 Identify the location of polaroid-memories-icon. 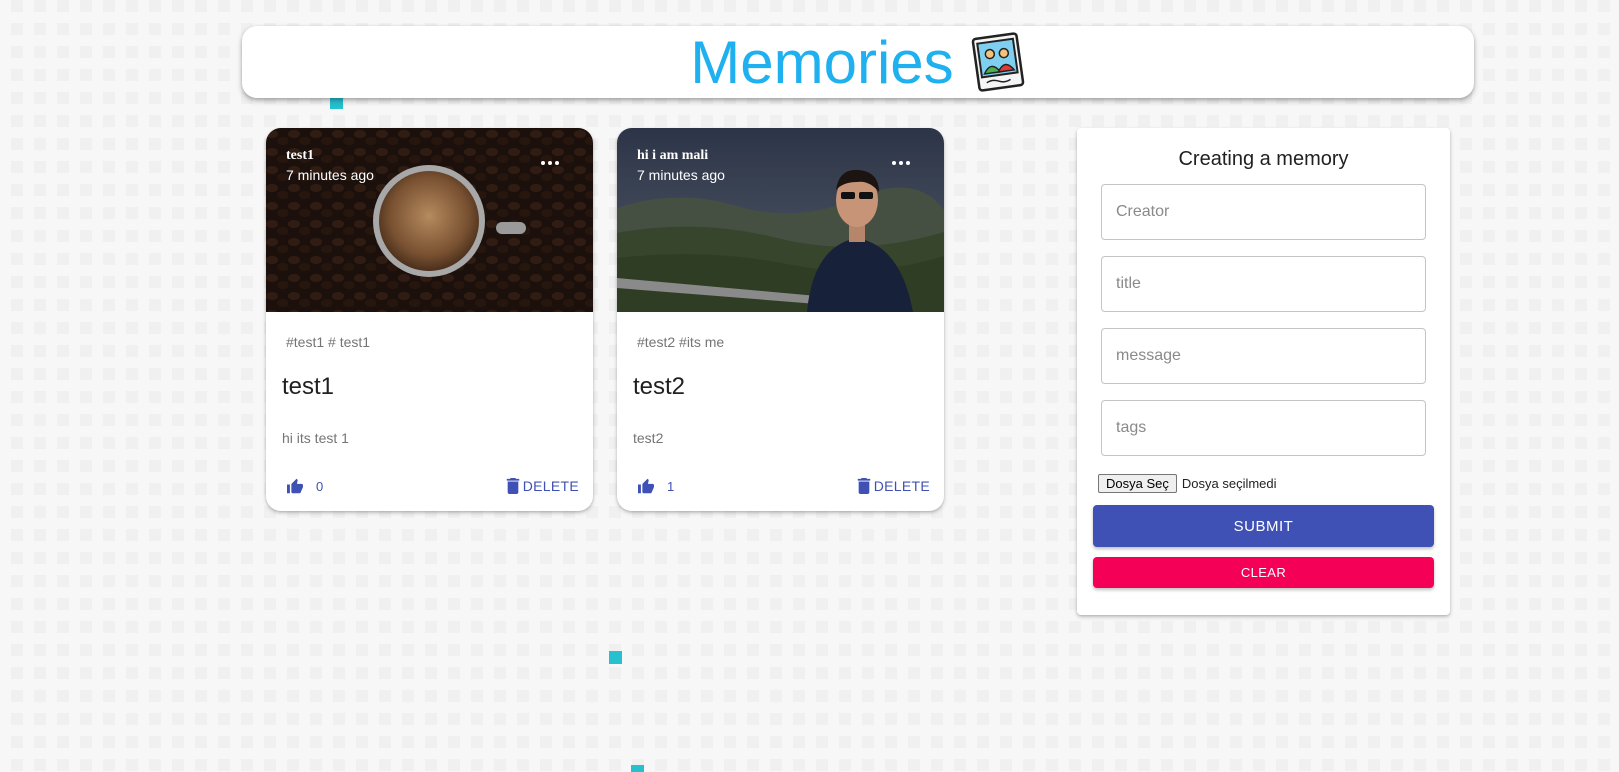
(997, 62).